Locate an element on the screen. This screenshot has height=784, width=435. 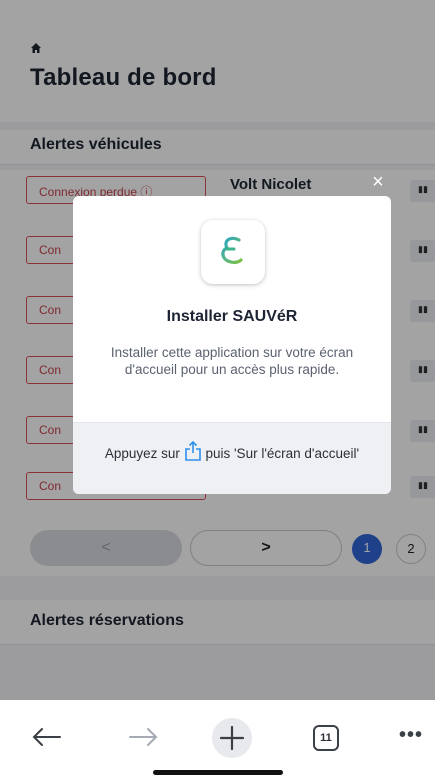
close-icon: × is located at coordinates (378, 182).